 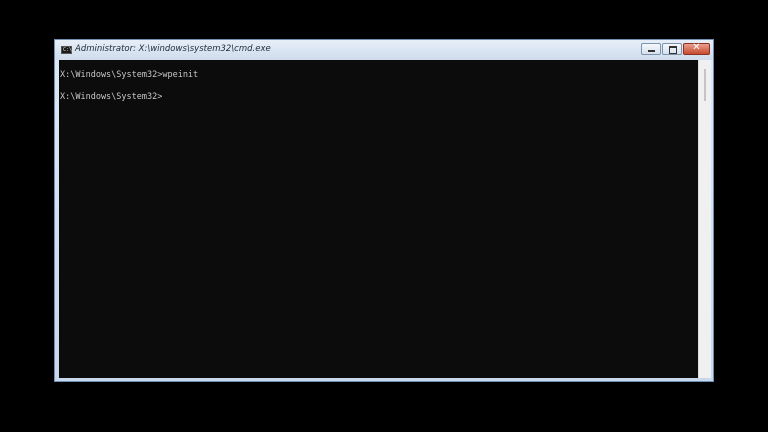 I want to click on close-icon: ✕, so click(x=696, y=47).